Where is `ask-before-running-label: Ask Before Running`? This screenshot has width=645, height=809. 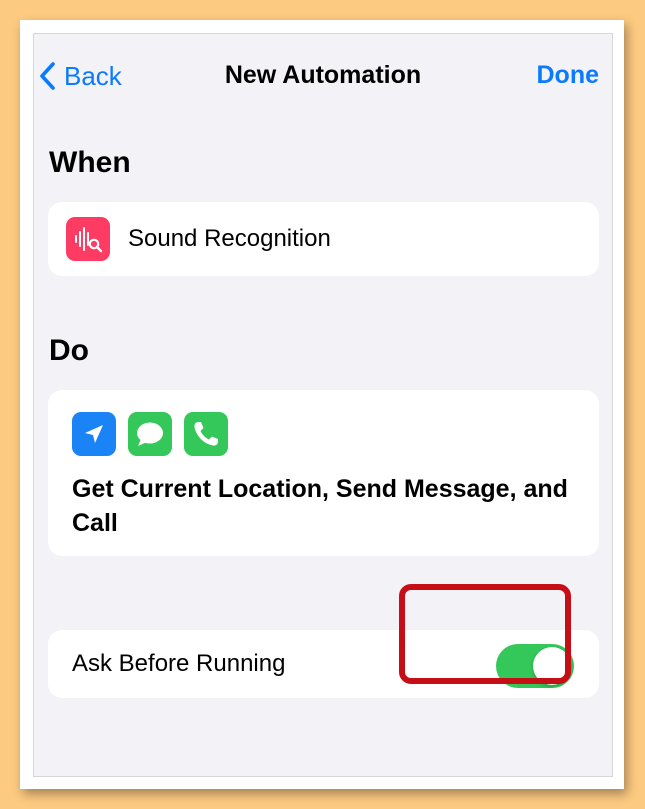 ask-before-running-label: Ask Before Running is located at coordinates (179, 663).